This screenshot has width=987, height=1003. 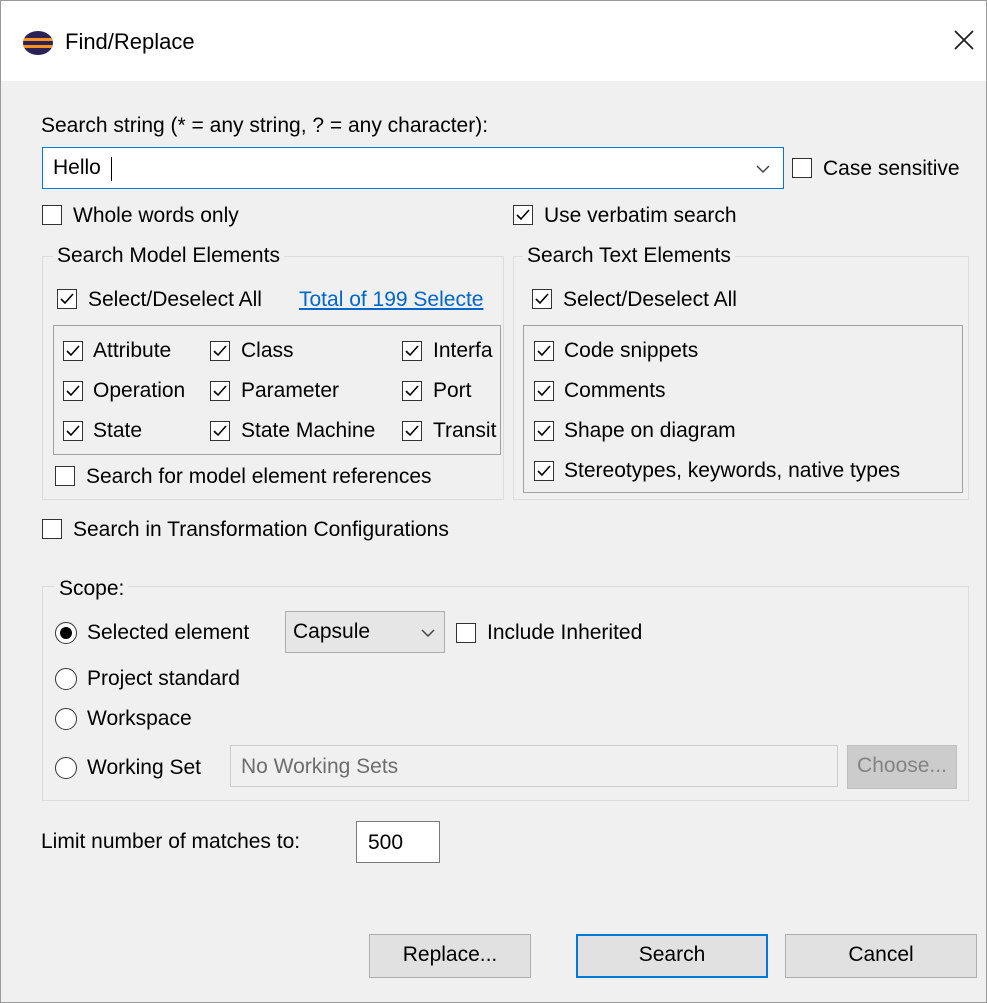 What do you see at coordinates (650, 430) in the screenshot?
I see `shape-on-diagram-label: Shape on diagram` at bounding box center [650, 430].